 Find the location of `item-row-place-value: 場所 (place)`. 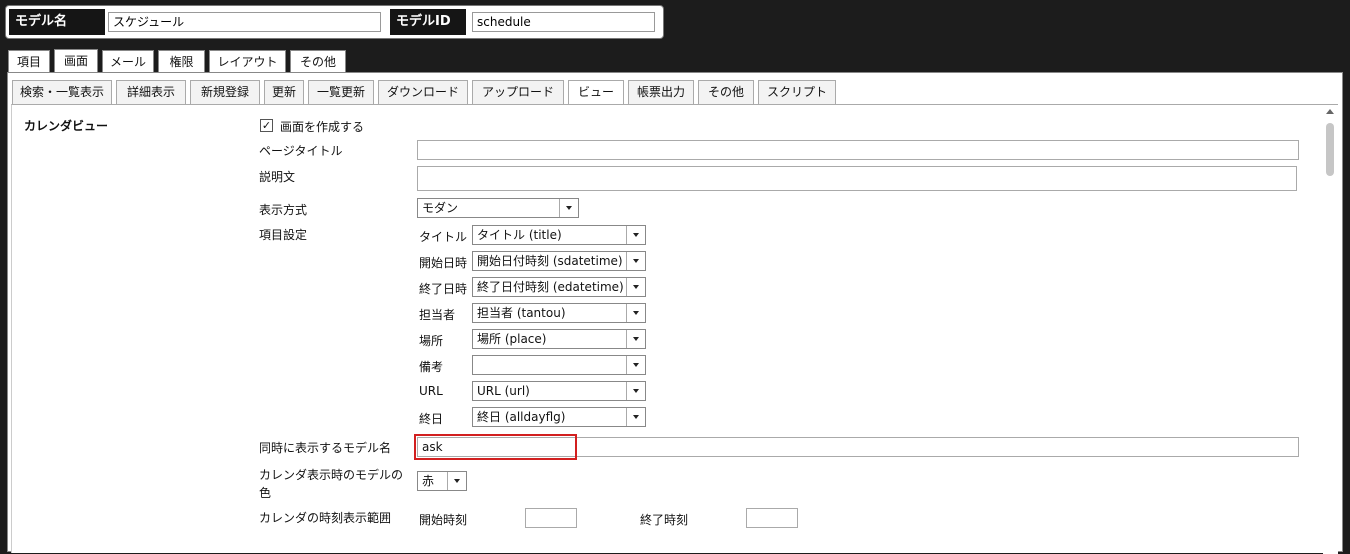

item-row-place-value: 場所 (place) is located at coordinates (512, 339).